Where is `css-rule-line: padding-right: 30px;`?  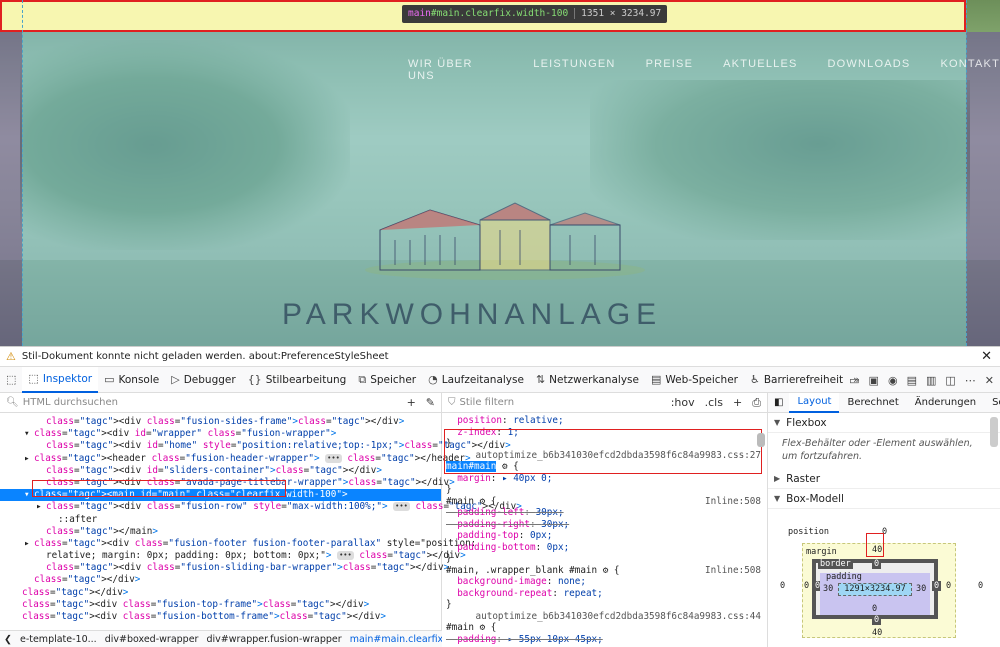 css-rule-line: padding-right: 30px; is located at coordinates (606, 525).